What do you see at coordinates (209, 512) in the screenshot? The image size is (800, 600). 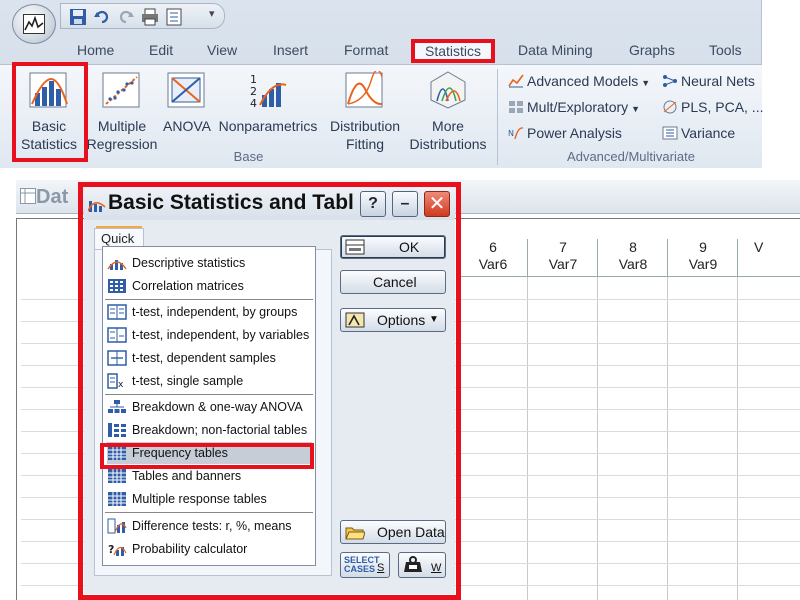 I see `list-separator` at bounding box center [209, 512].